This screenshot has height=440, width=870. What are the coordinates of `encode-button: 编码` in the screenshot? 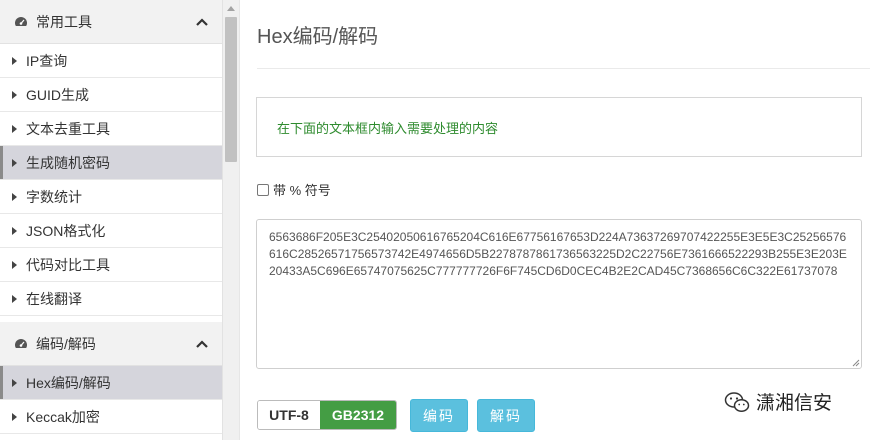 It's located at (439, 415).